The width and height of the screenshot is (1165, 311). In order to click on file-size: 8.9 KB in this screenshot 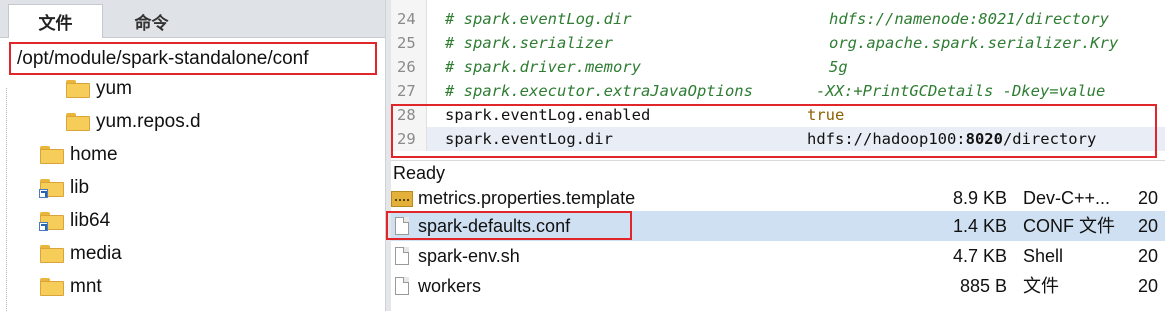, I will do `click(979, 198)`.